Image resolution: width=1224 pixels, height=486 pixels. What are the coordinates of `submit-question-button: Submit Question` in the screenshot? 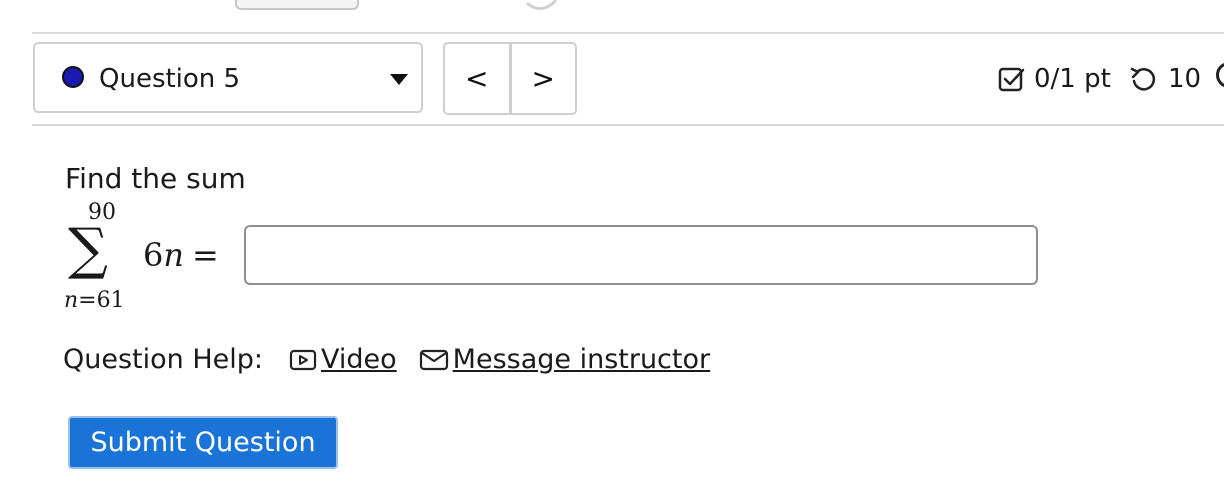 It's located at (203, 442).